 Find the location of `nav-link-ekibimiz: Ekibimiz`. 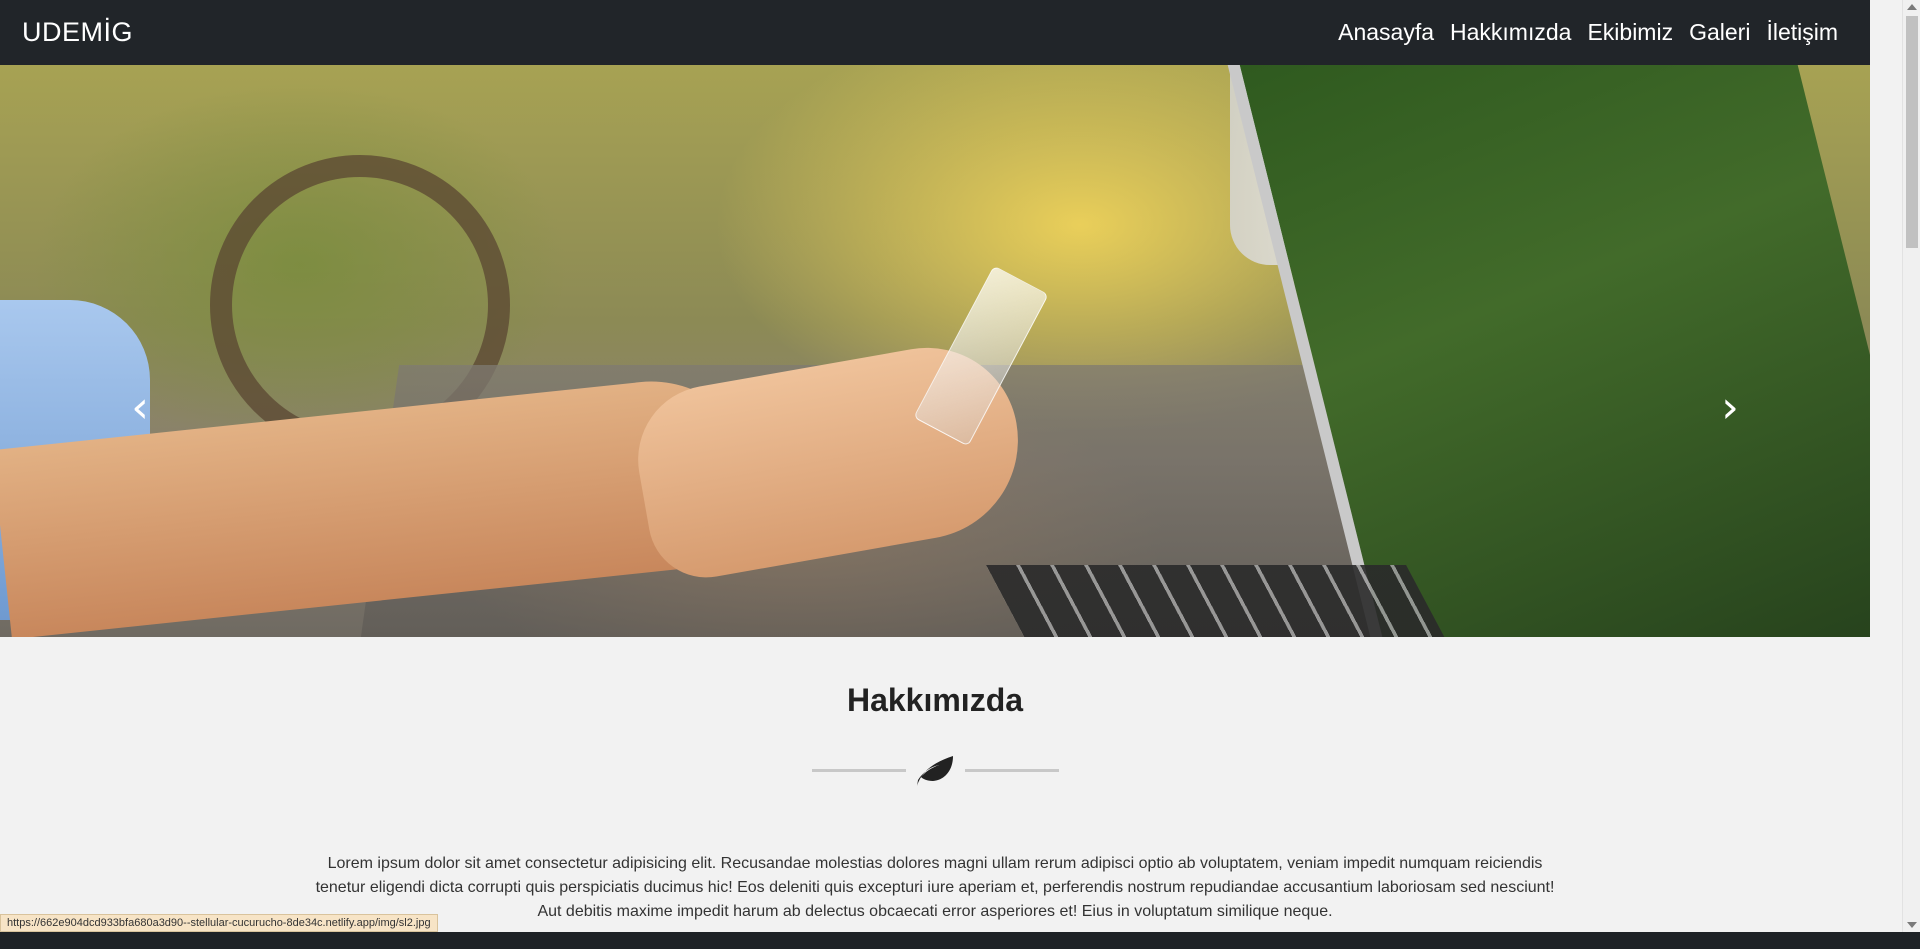

nav-link-ekibimiz: Ekibimiz is located at coordinates (1630, 32).